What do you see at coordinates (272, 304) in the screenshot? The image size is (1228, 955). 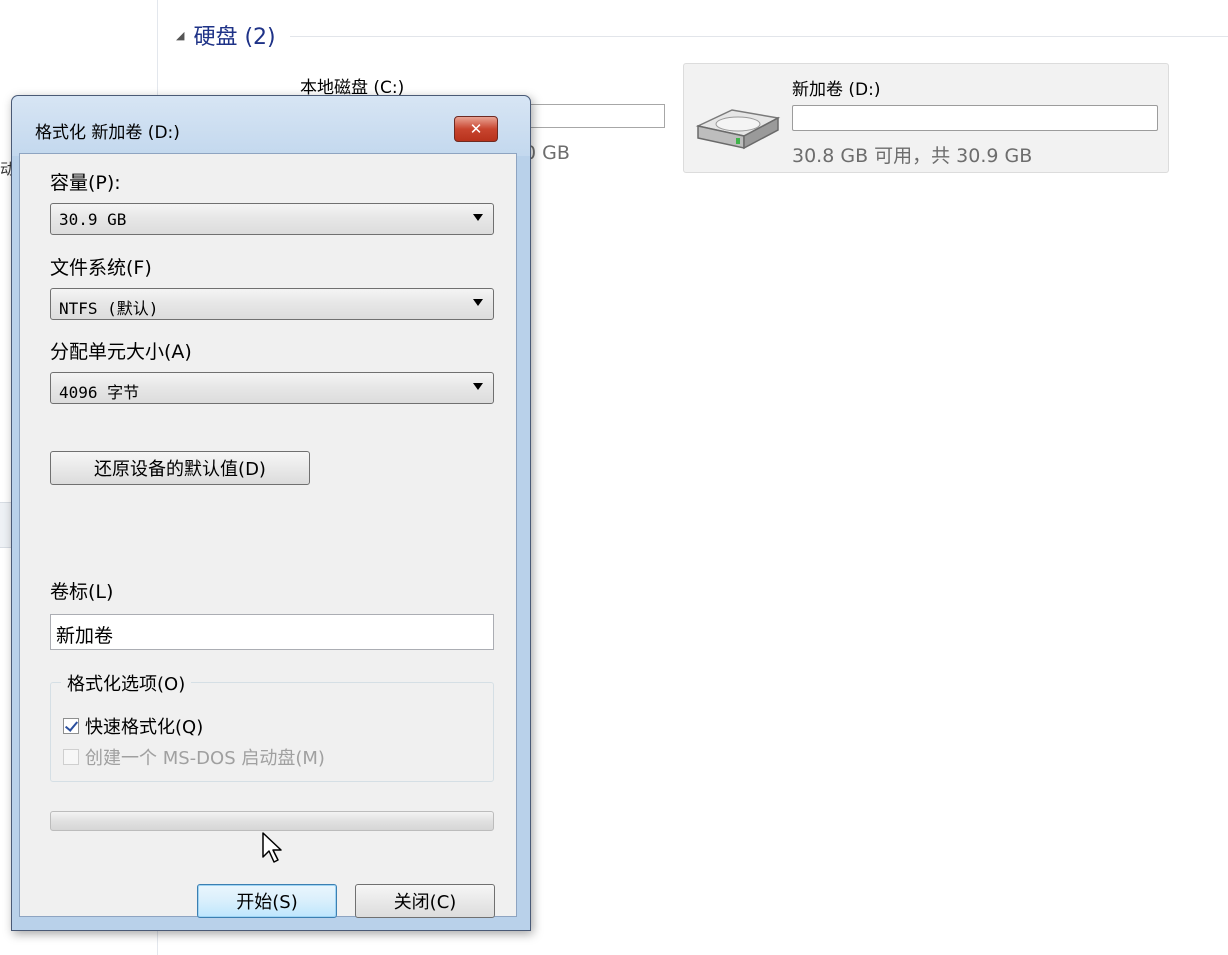 I see `filesystem-select: NTFS (默认)` at bounding box center [272, 304].